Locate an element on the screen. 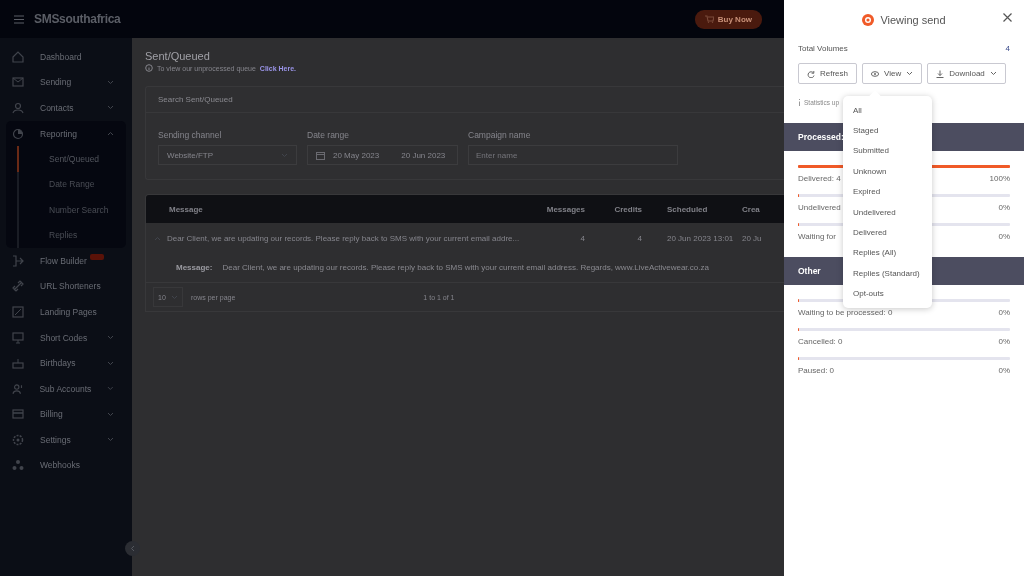 The width and height of the screenshot is (1024, 576). table-cell: 20 Ju is located at coordinates (752, 238).